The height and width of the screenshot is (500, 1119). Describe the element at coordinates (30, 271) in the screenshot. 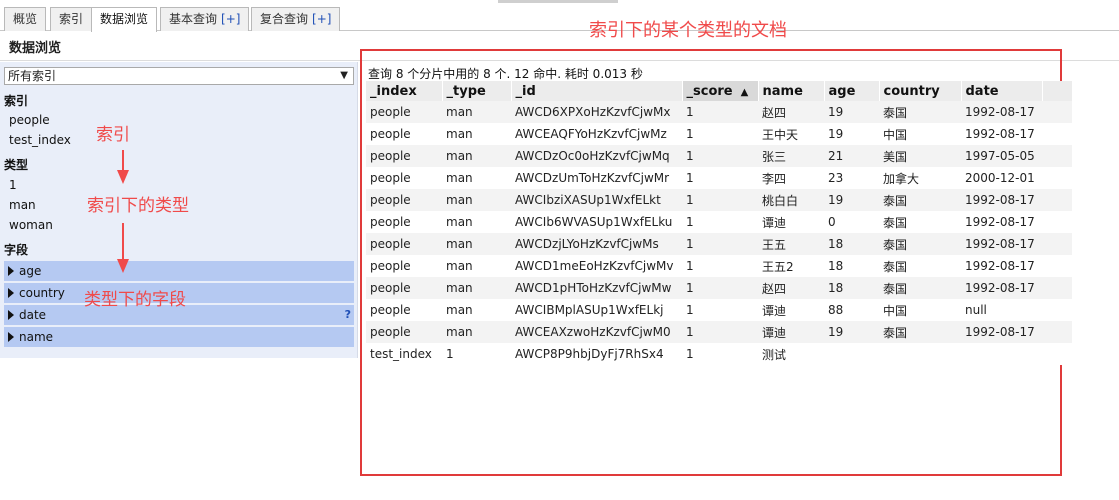

I see `field-label: age` at that location.